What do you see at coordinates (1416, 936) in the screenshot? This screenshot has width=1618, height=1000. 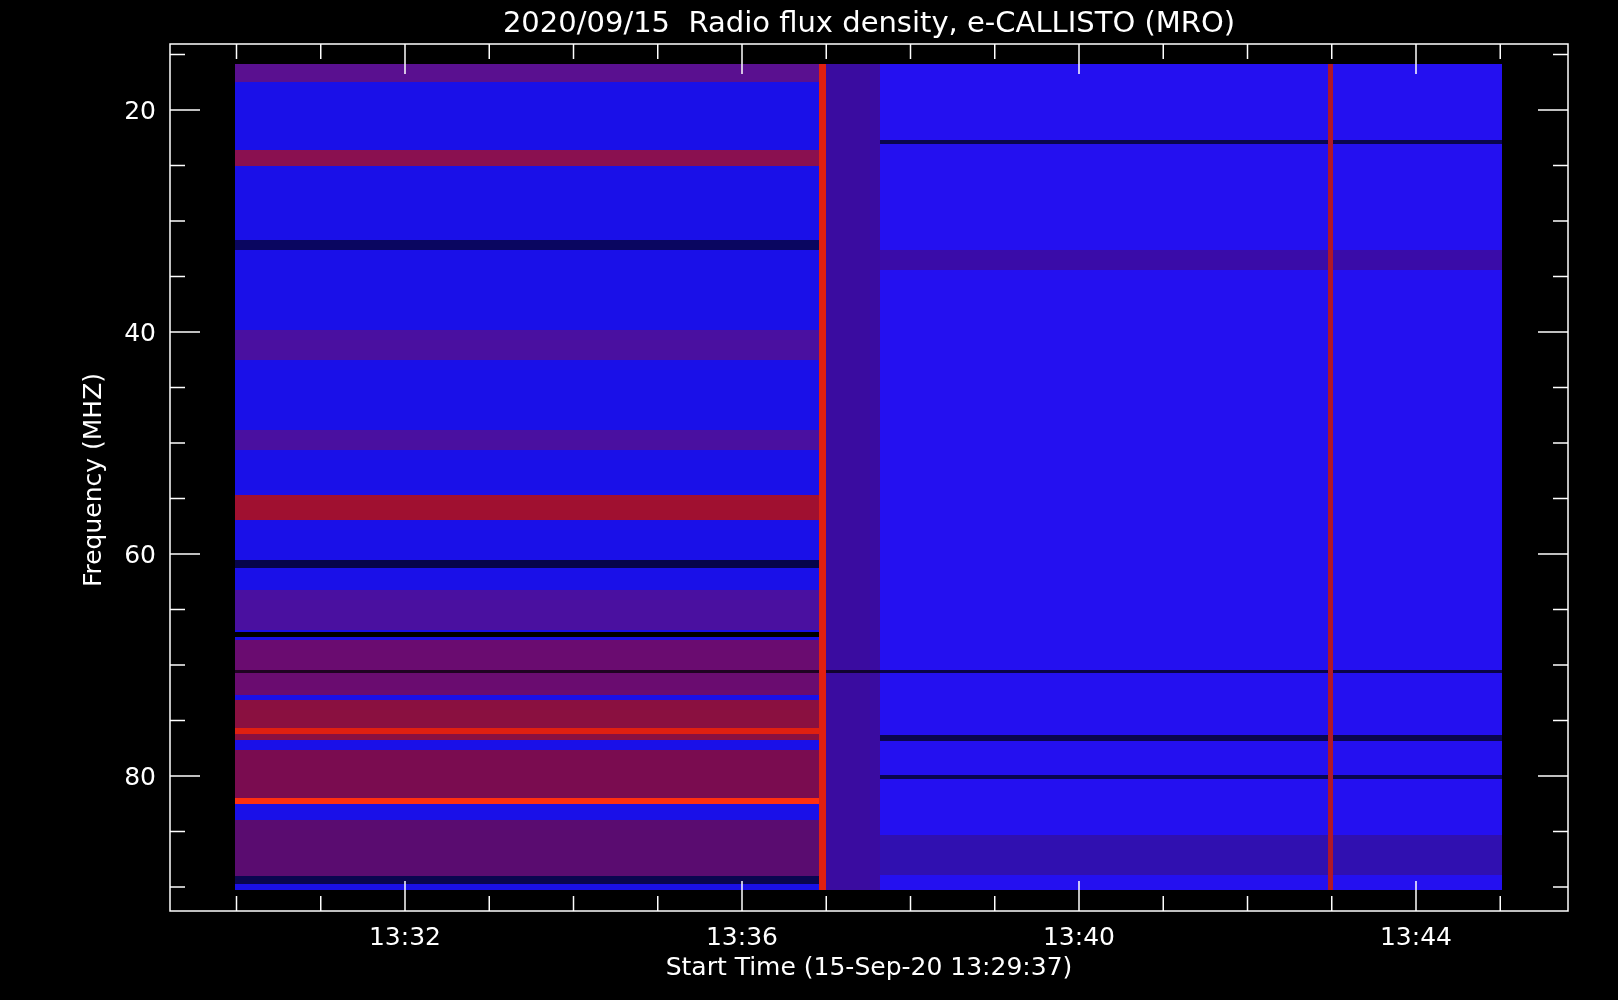 I see `x-tick-label: 13:44` at bounding box center [1416, 936].